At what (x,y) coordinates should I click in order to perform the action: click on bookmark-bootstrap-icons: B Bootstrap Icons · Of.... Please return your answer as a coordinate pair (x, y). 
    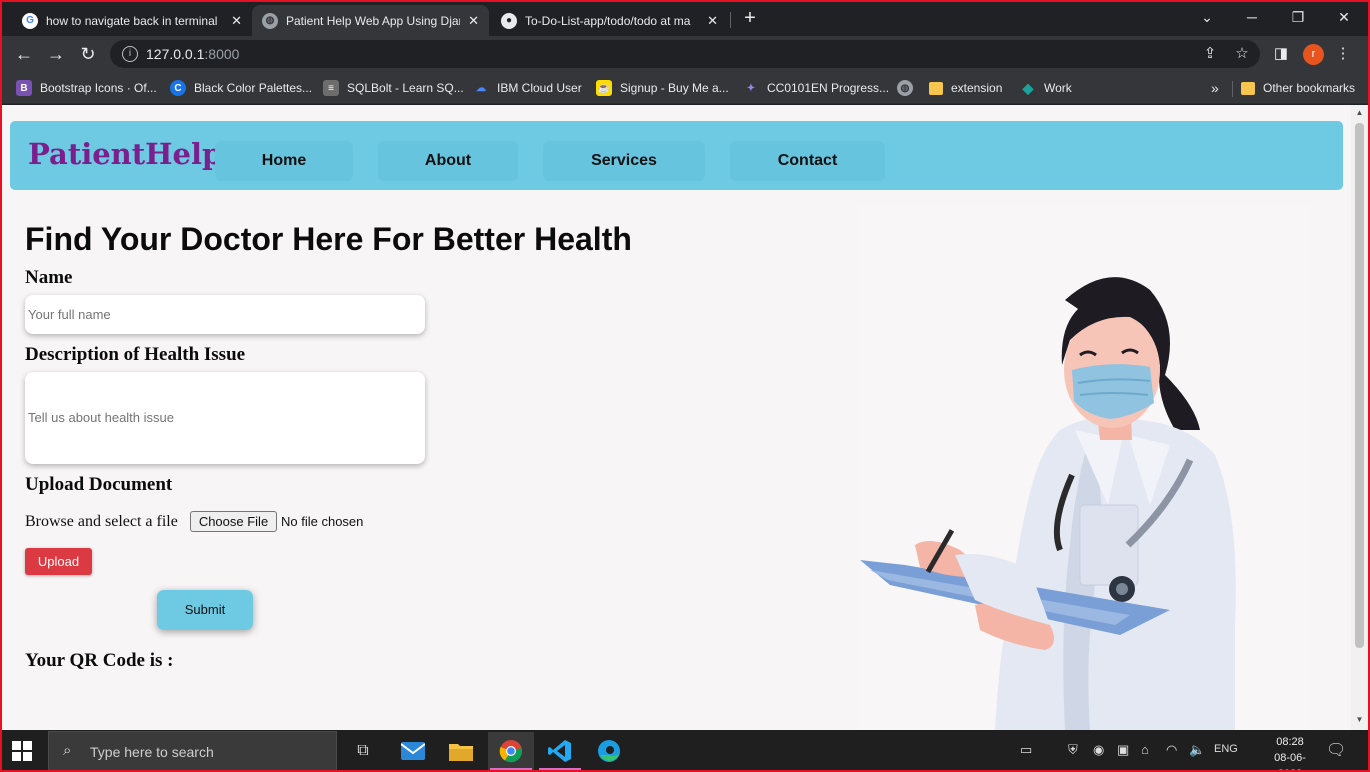
    Looking at the image, I should click on (86, 88).